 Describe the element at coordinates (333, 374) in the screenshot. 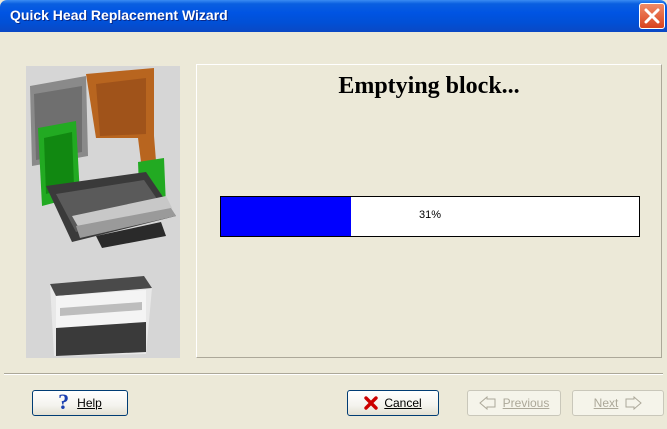

I see `separator` at that location.